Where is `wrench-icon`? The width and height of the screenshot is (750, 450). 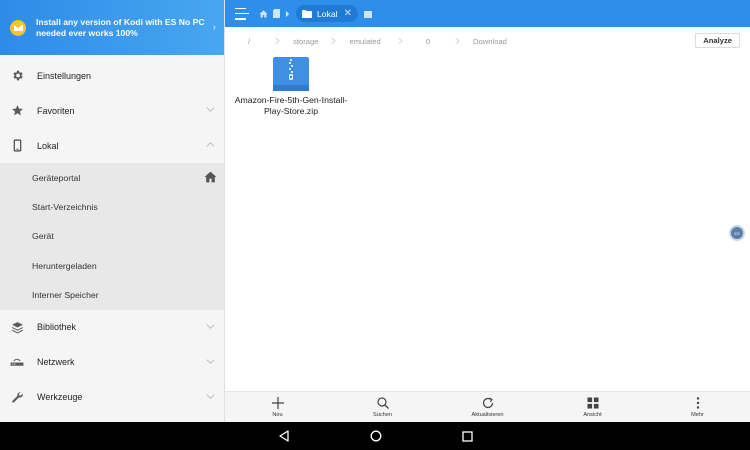 wrench-icon is located at coordinates (17, 397).